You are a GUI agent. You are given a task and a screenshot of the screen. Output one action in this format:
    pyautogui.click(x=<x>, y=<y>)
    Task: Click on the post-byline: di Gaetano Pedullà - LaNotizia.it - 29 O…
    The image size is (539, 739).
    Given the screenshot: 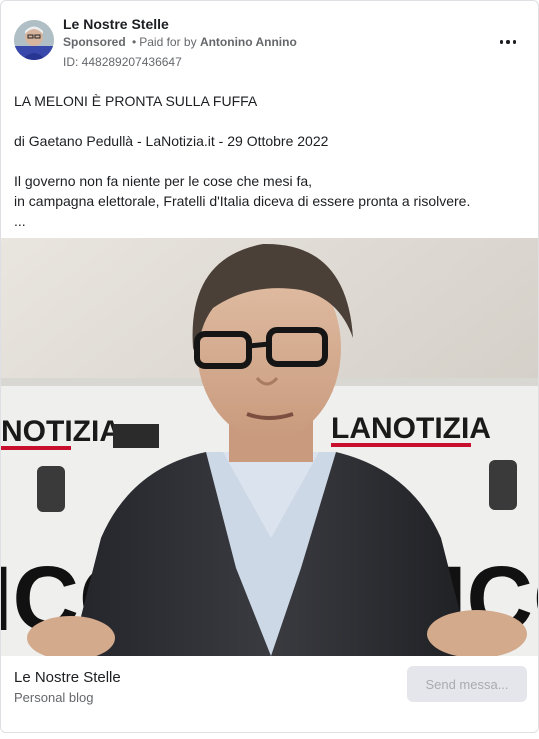 What is the action you would take?
    pyautogui.click(x=171, y=141)
    